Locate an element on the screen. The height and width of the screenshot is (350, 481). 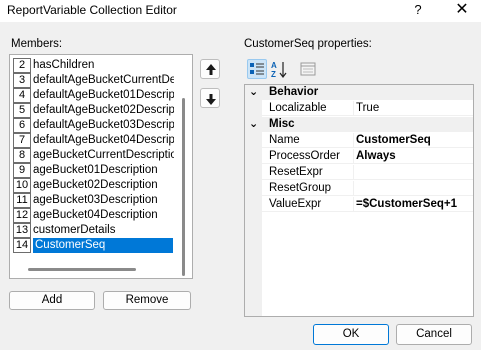
property-row-name: Name CustomerSeq is located at coordinates (359, 140).